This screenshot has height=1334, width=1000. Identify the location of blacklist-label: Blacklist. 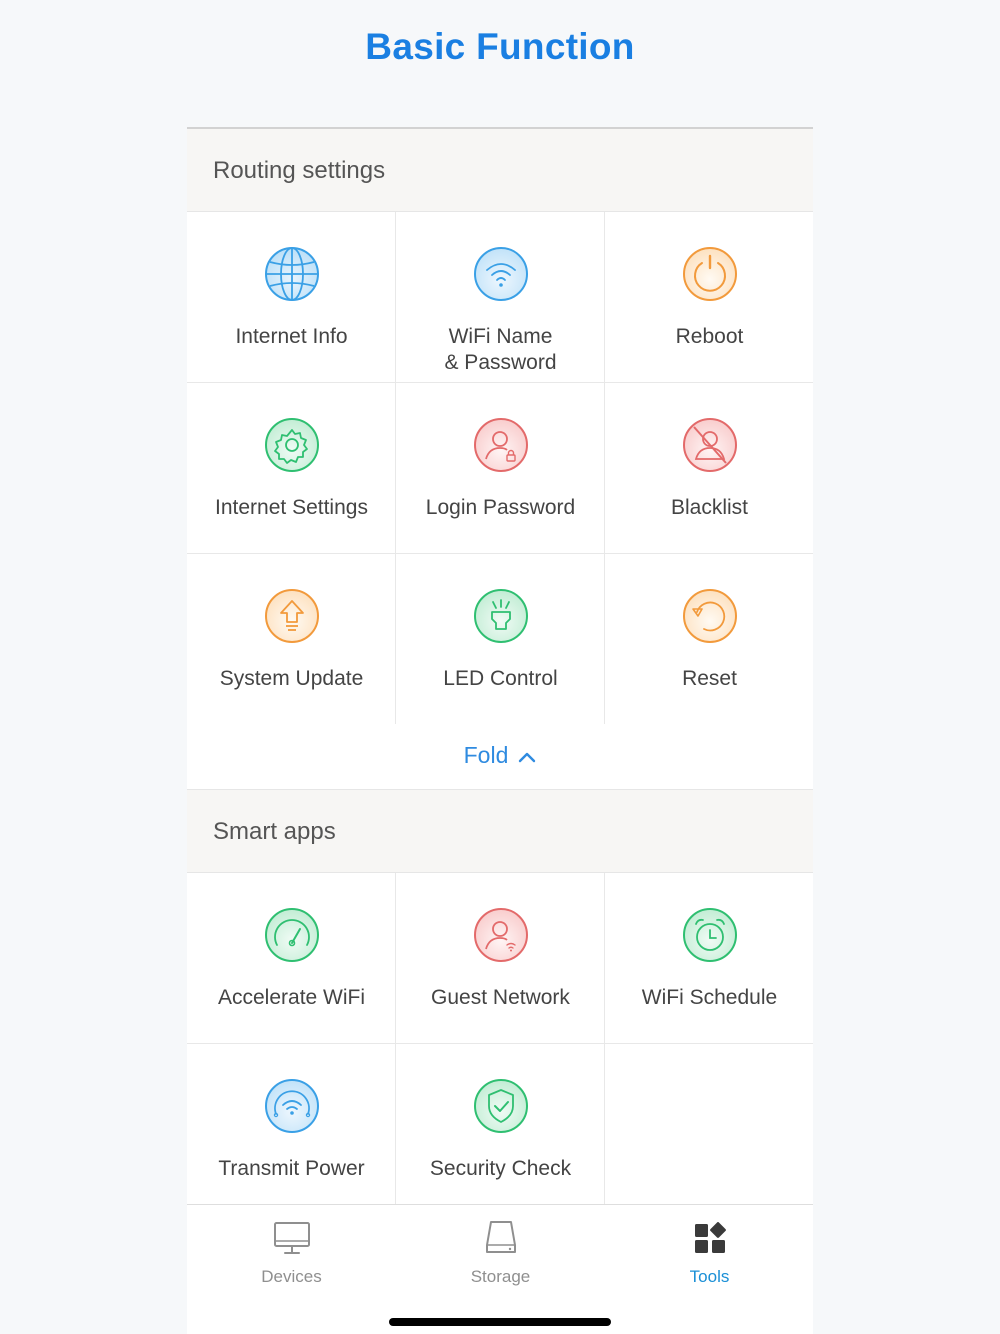
(709, 507).